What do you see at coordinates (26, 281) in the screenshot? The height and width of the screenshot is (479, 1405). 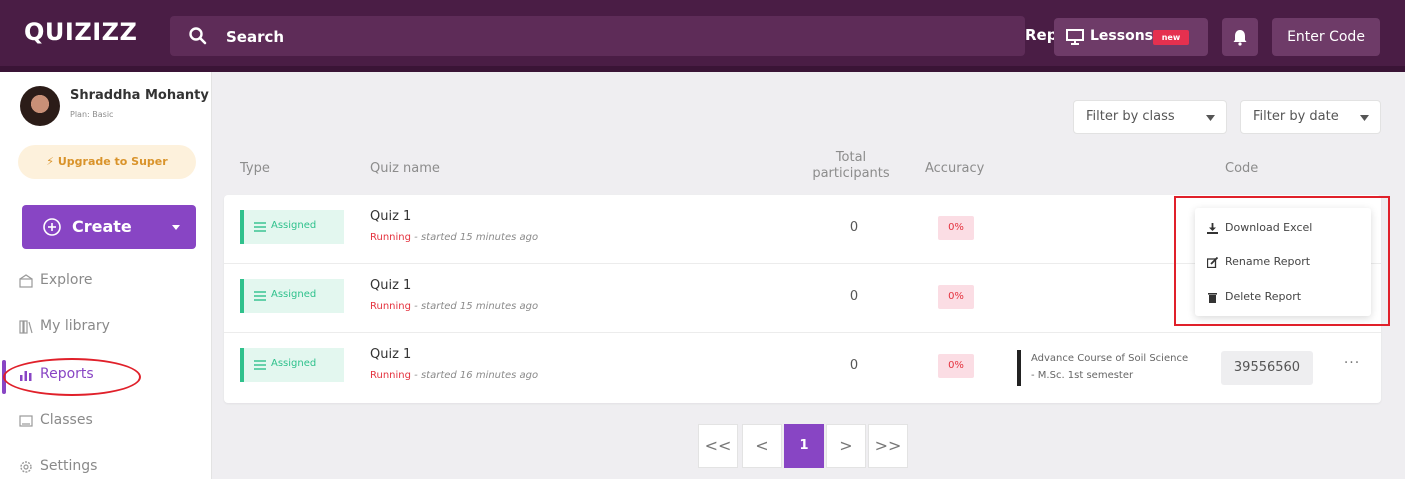 I see `explore-icon` at bounding box center [26, 281].